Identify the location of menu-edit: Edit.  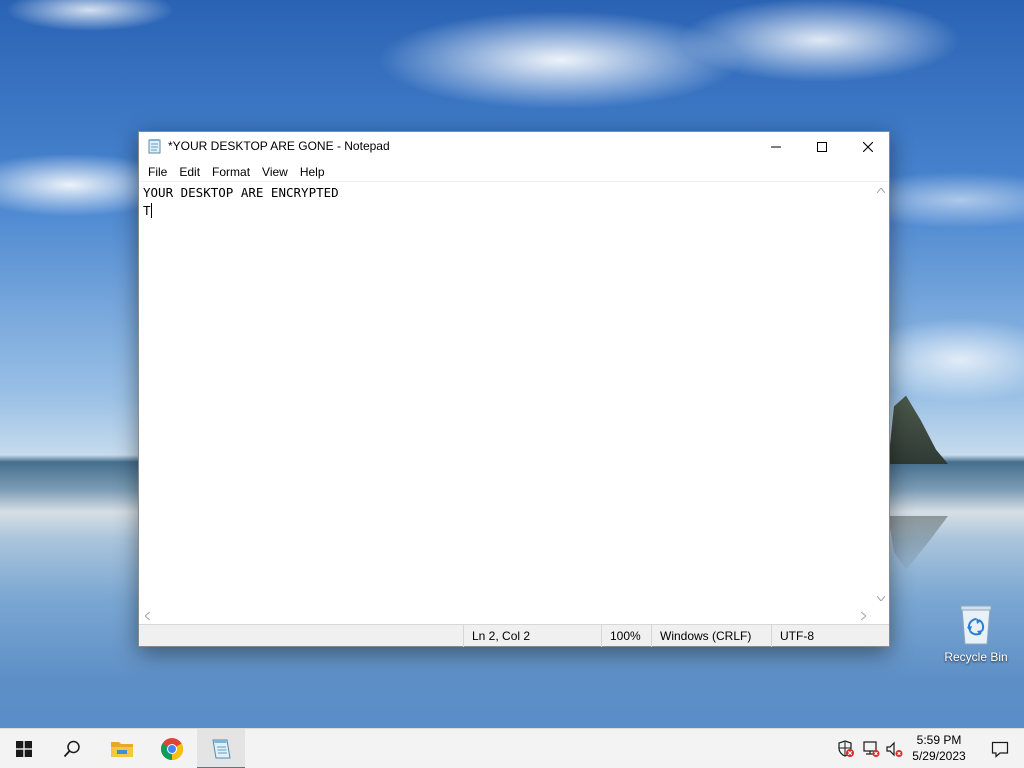
(189, 172).